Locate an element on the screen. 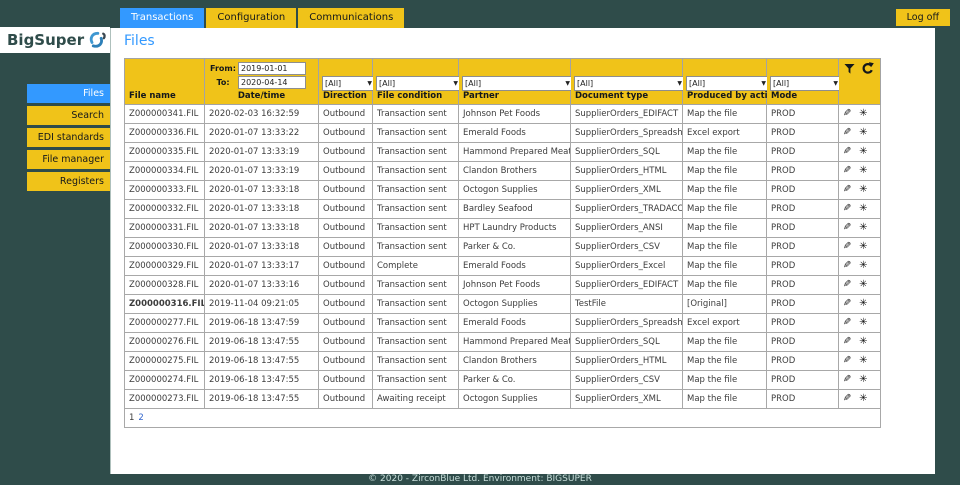 This screenshot has width=960, height=485. sidebar-item-search: Search is located at coordinates (68, 115).